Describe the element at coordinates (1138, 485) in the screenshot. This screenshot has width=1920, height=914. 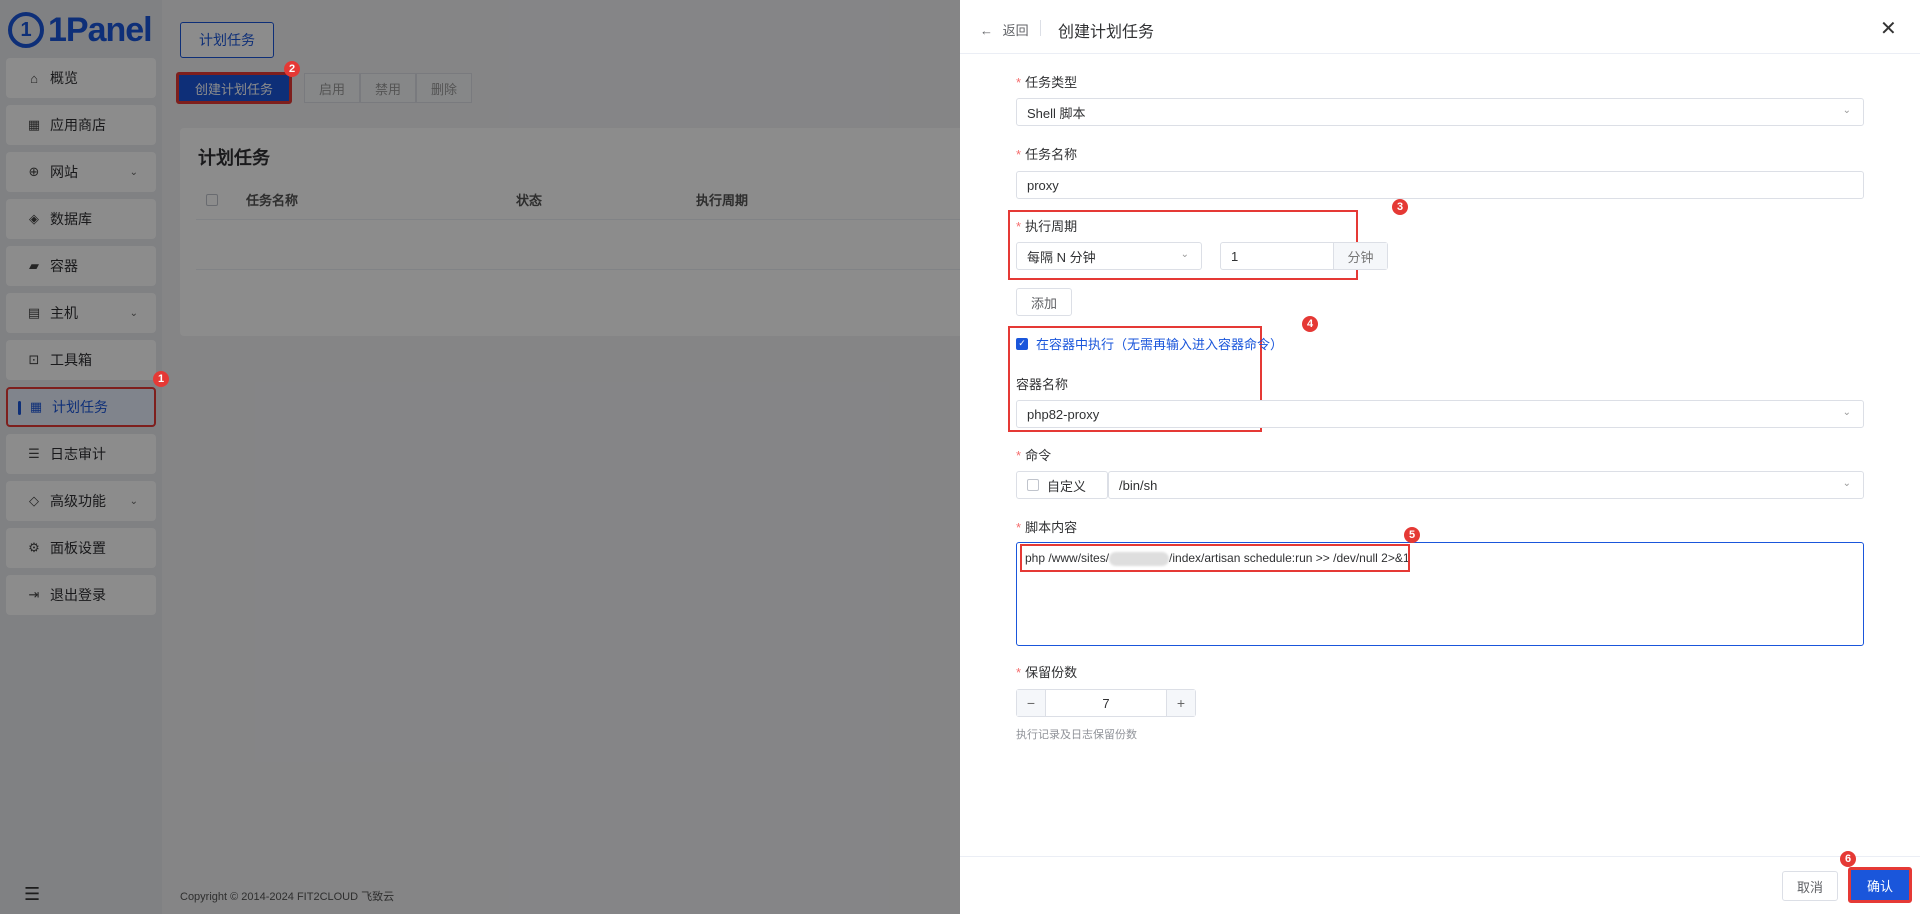
I see `select-value: /bin/sh` at that location.